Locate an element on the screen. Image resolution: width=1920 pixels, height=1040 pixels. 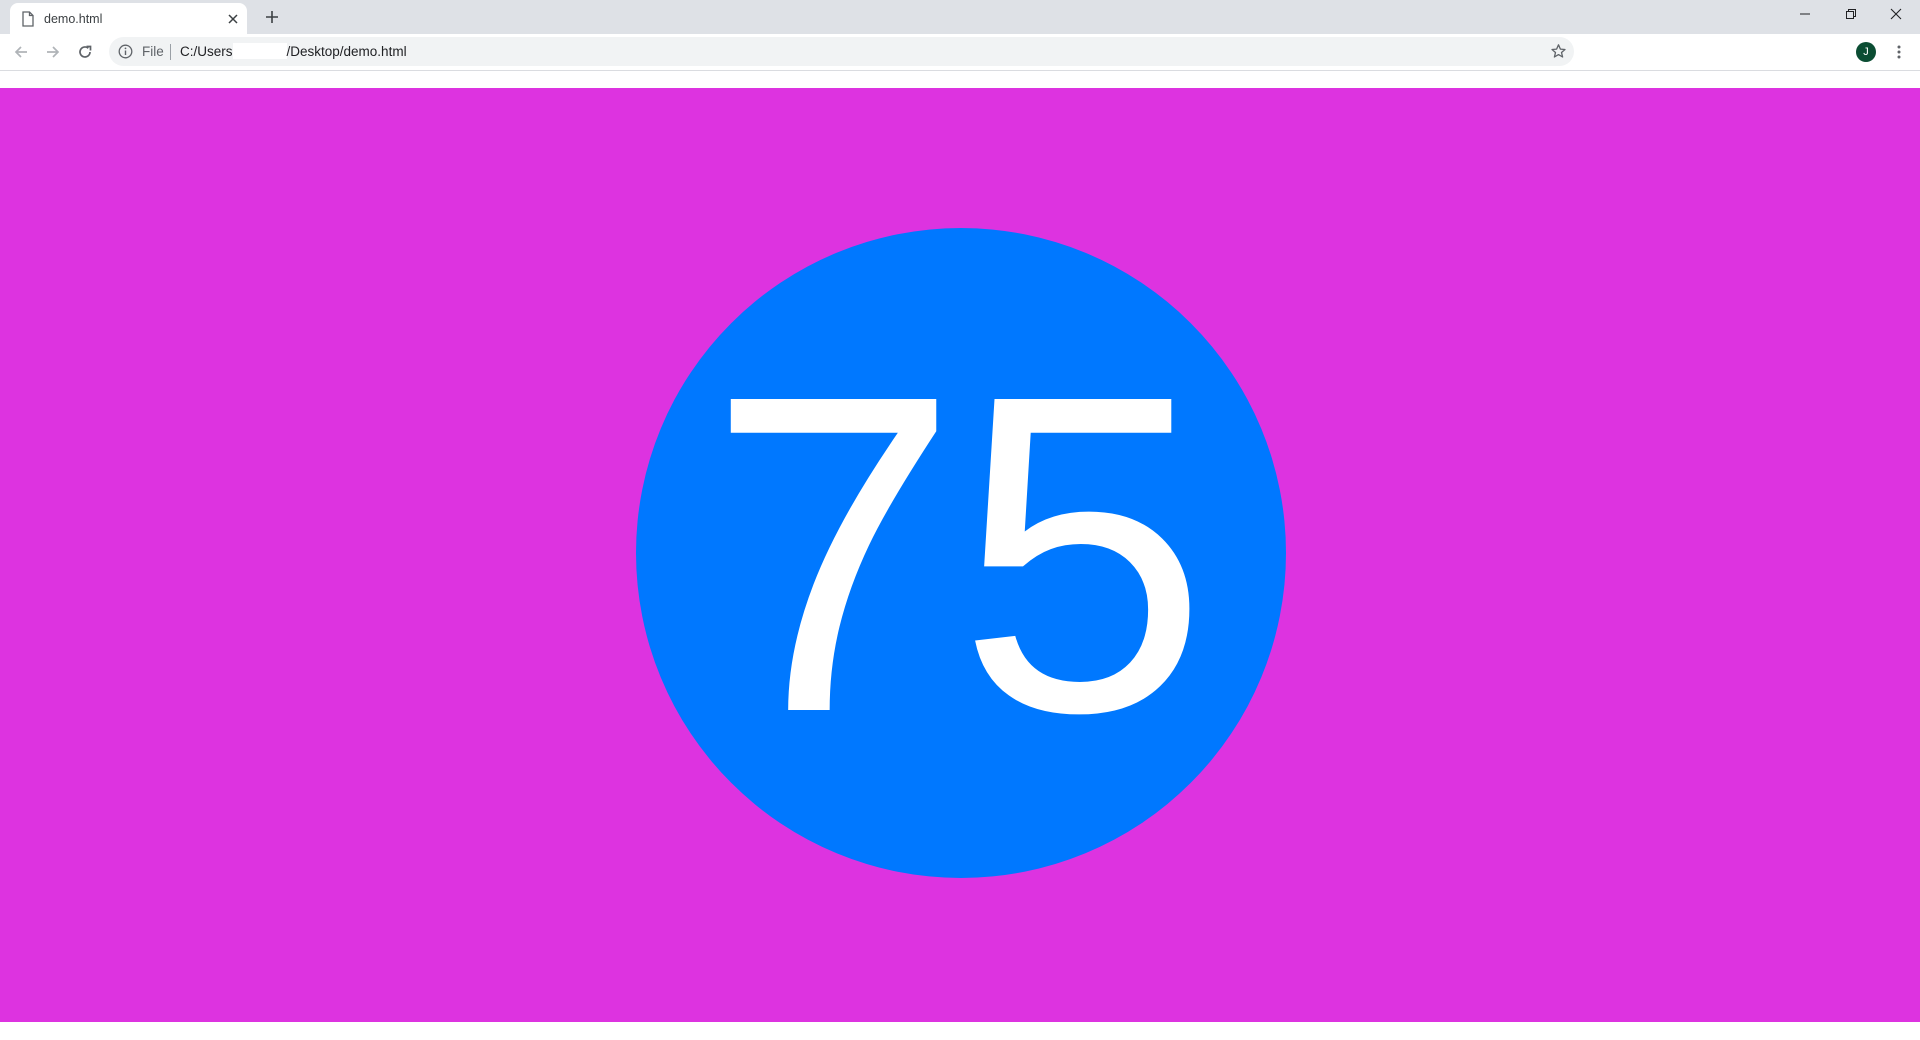
minimize-icon is located at coordinates (1805, 14).